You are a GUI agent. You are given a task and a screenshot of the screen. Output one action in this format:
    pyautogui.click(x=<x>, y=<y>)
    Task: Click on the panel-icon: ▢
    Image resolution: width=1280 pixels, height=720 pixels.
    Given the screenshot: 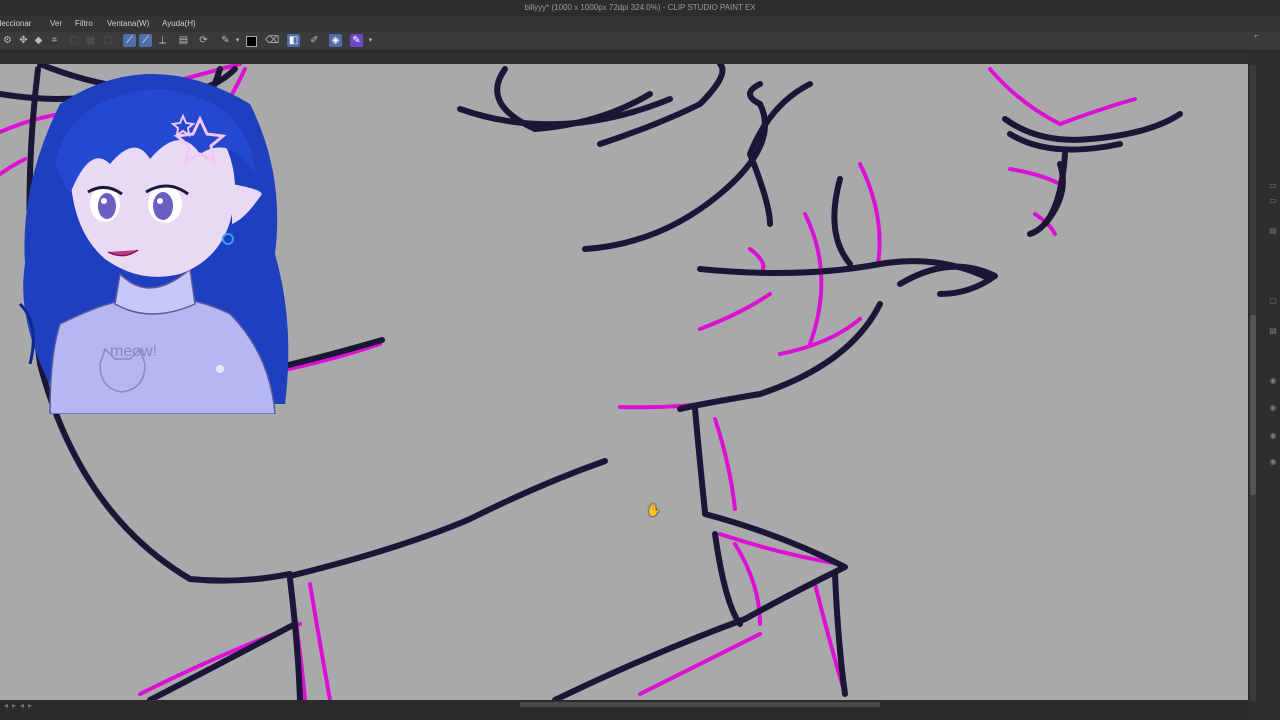 What is the action you would take?
    pyautogui.click(x=1273, y=301)
    